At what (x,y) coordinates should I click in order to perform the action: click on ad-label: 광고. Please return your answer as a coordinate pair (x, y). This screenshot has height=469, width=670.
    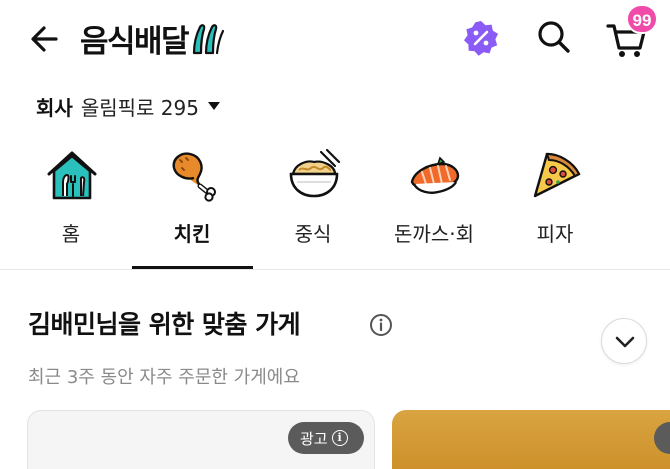
    Looking at the image, I should click on (314, 438).